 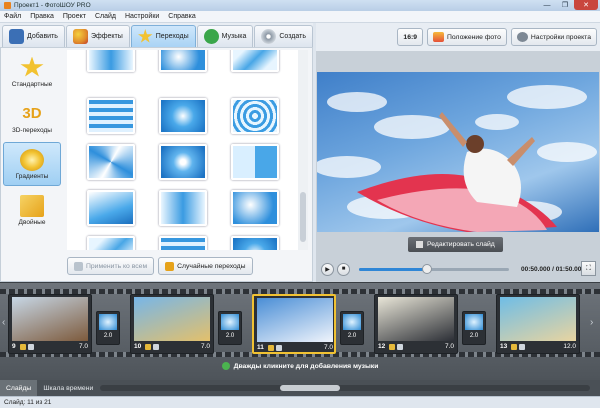 What do you see at coordinates (32, 113) in the screenshot?
I see `3d-icon: 3D` at bounding box center [32, 113].